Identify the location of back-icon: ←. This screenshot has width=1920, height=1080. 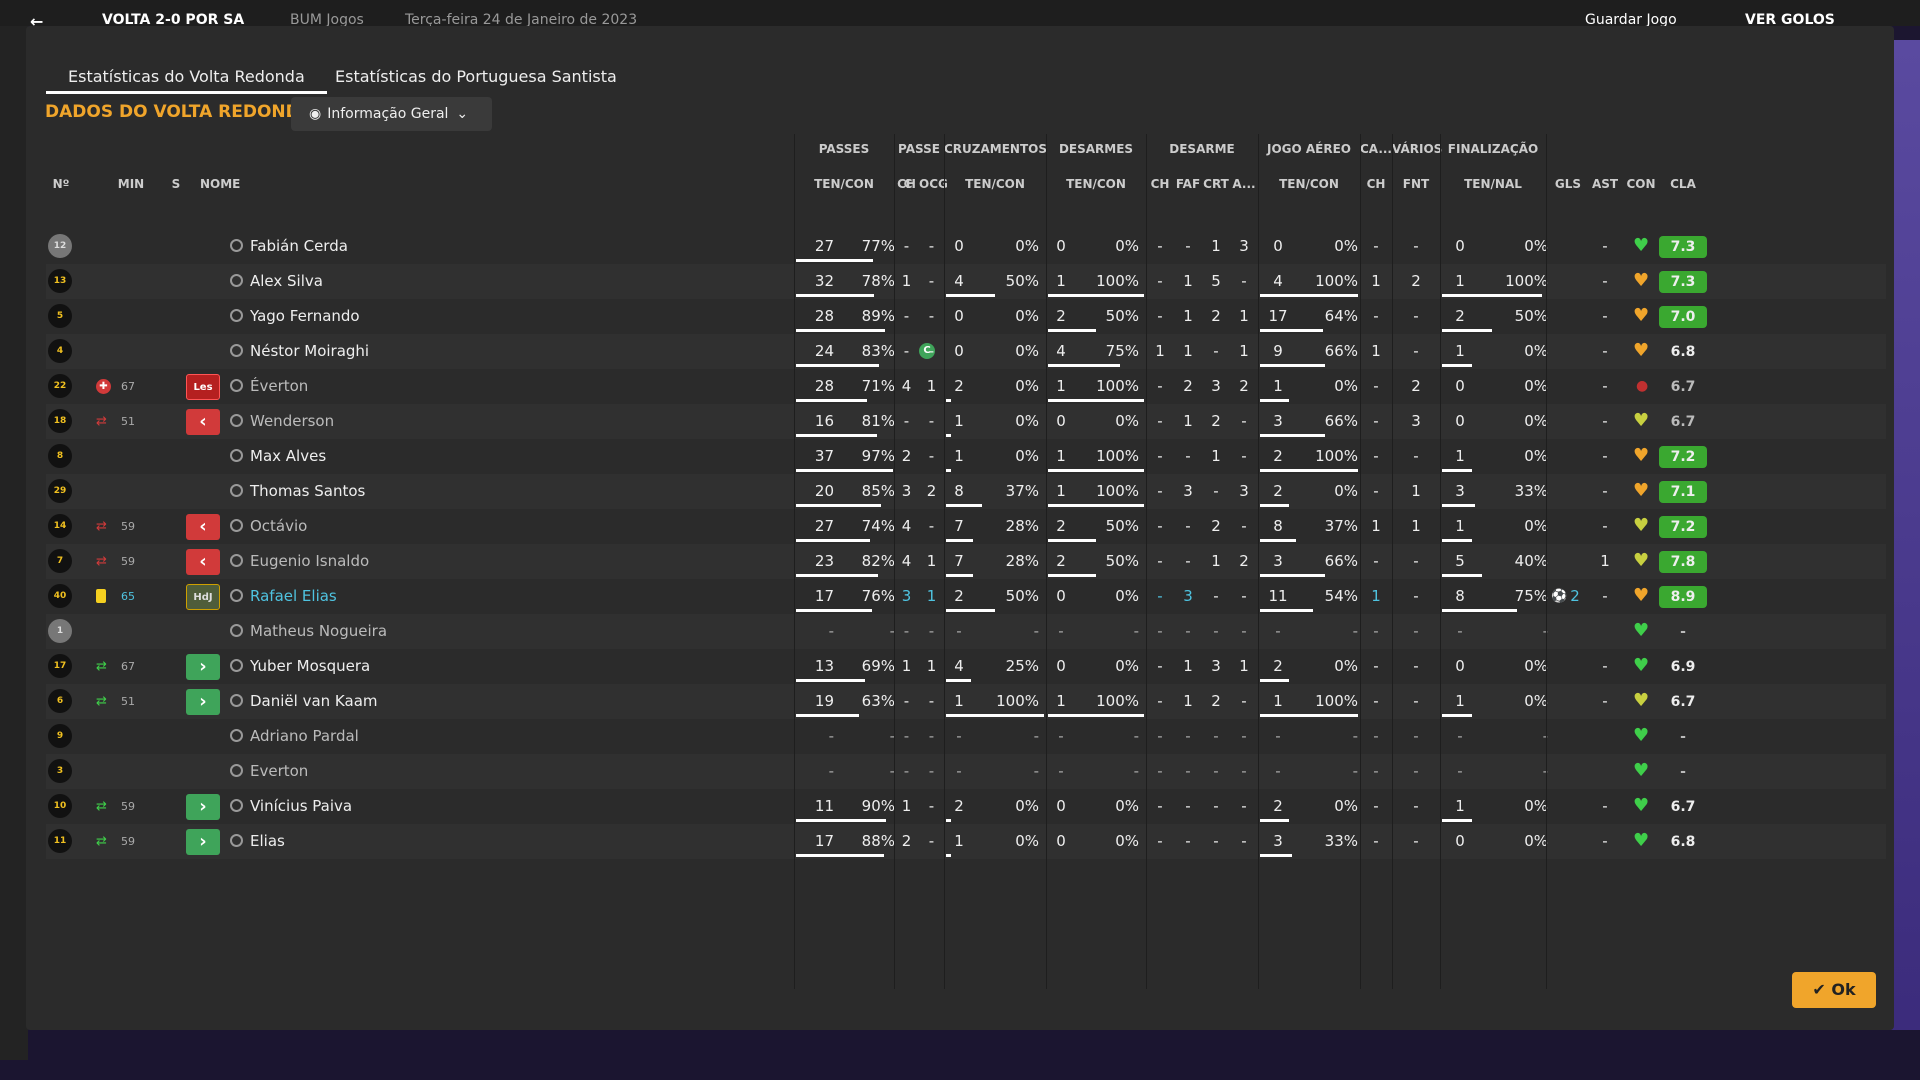
(36, 19).